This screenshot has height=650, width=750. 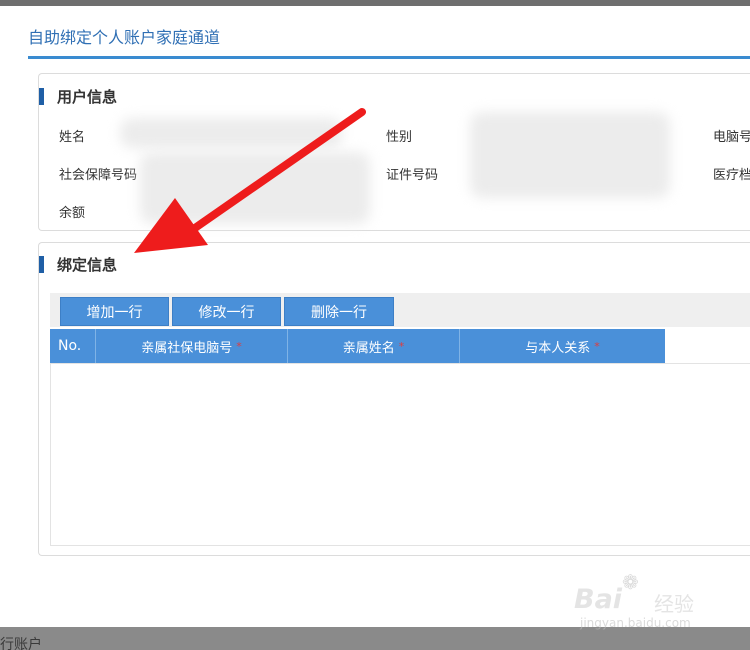 What do you see at coordinates (375, 638) in the screenshot?
I see `bottom-bar` at bounding box center [375, 638].